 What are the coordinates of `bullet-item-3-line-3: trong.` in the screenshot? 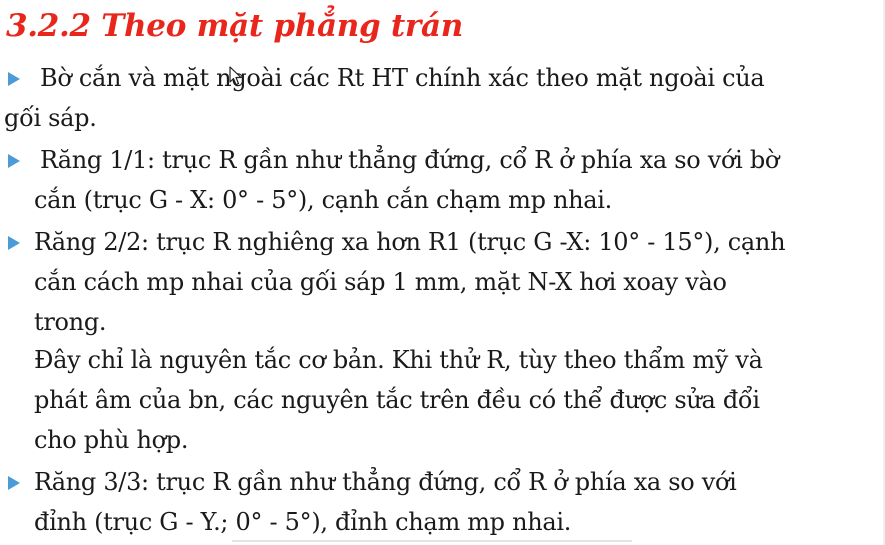 It's located at (70, 322).